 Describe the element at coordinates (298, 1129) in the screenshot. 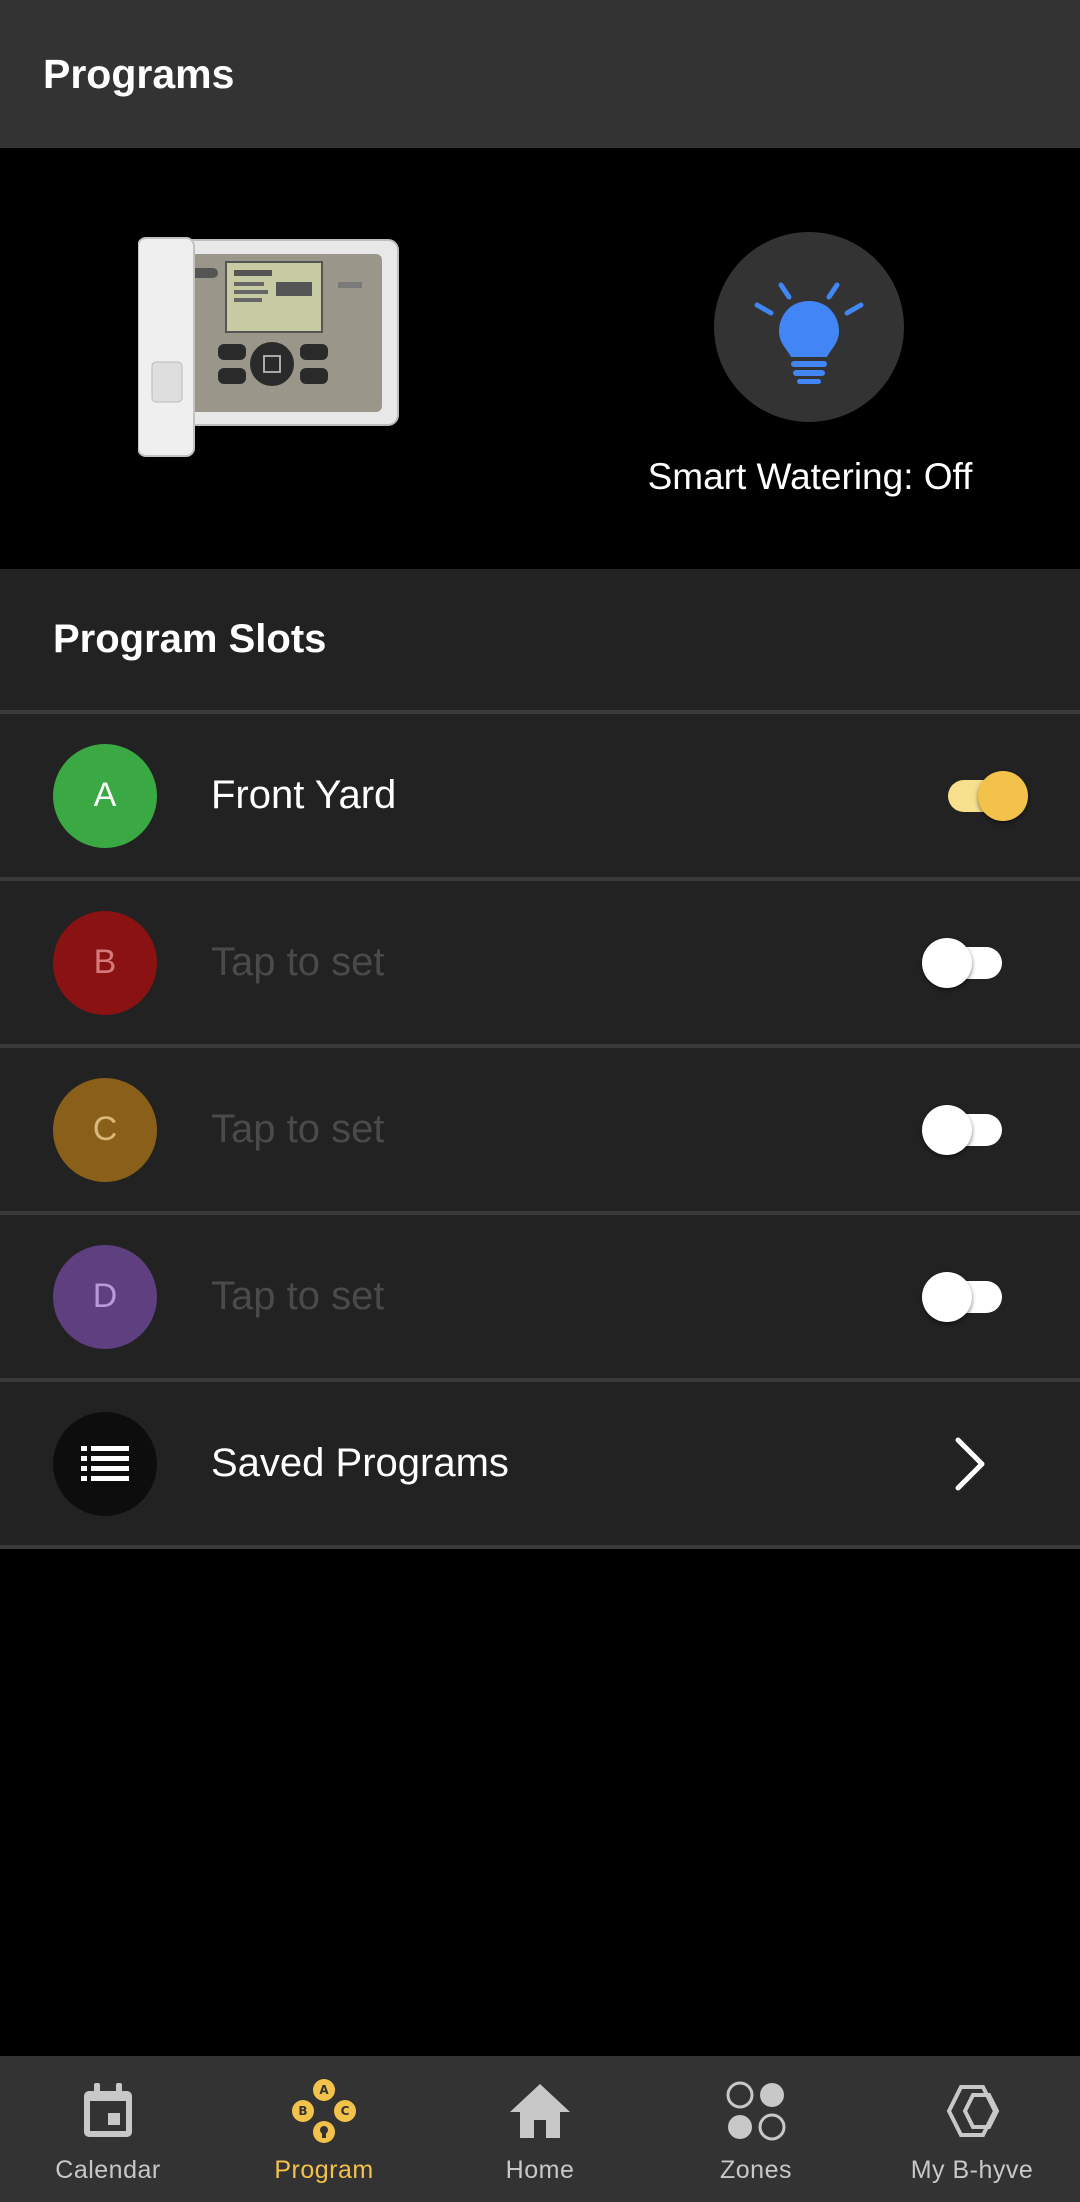

I see `slot-label-c: Tap to set` at that location.